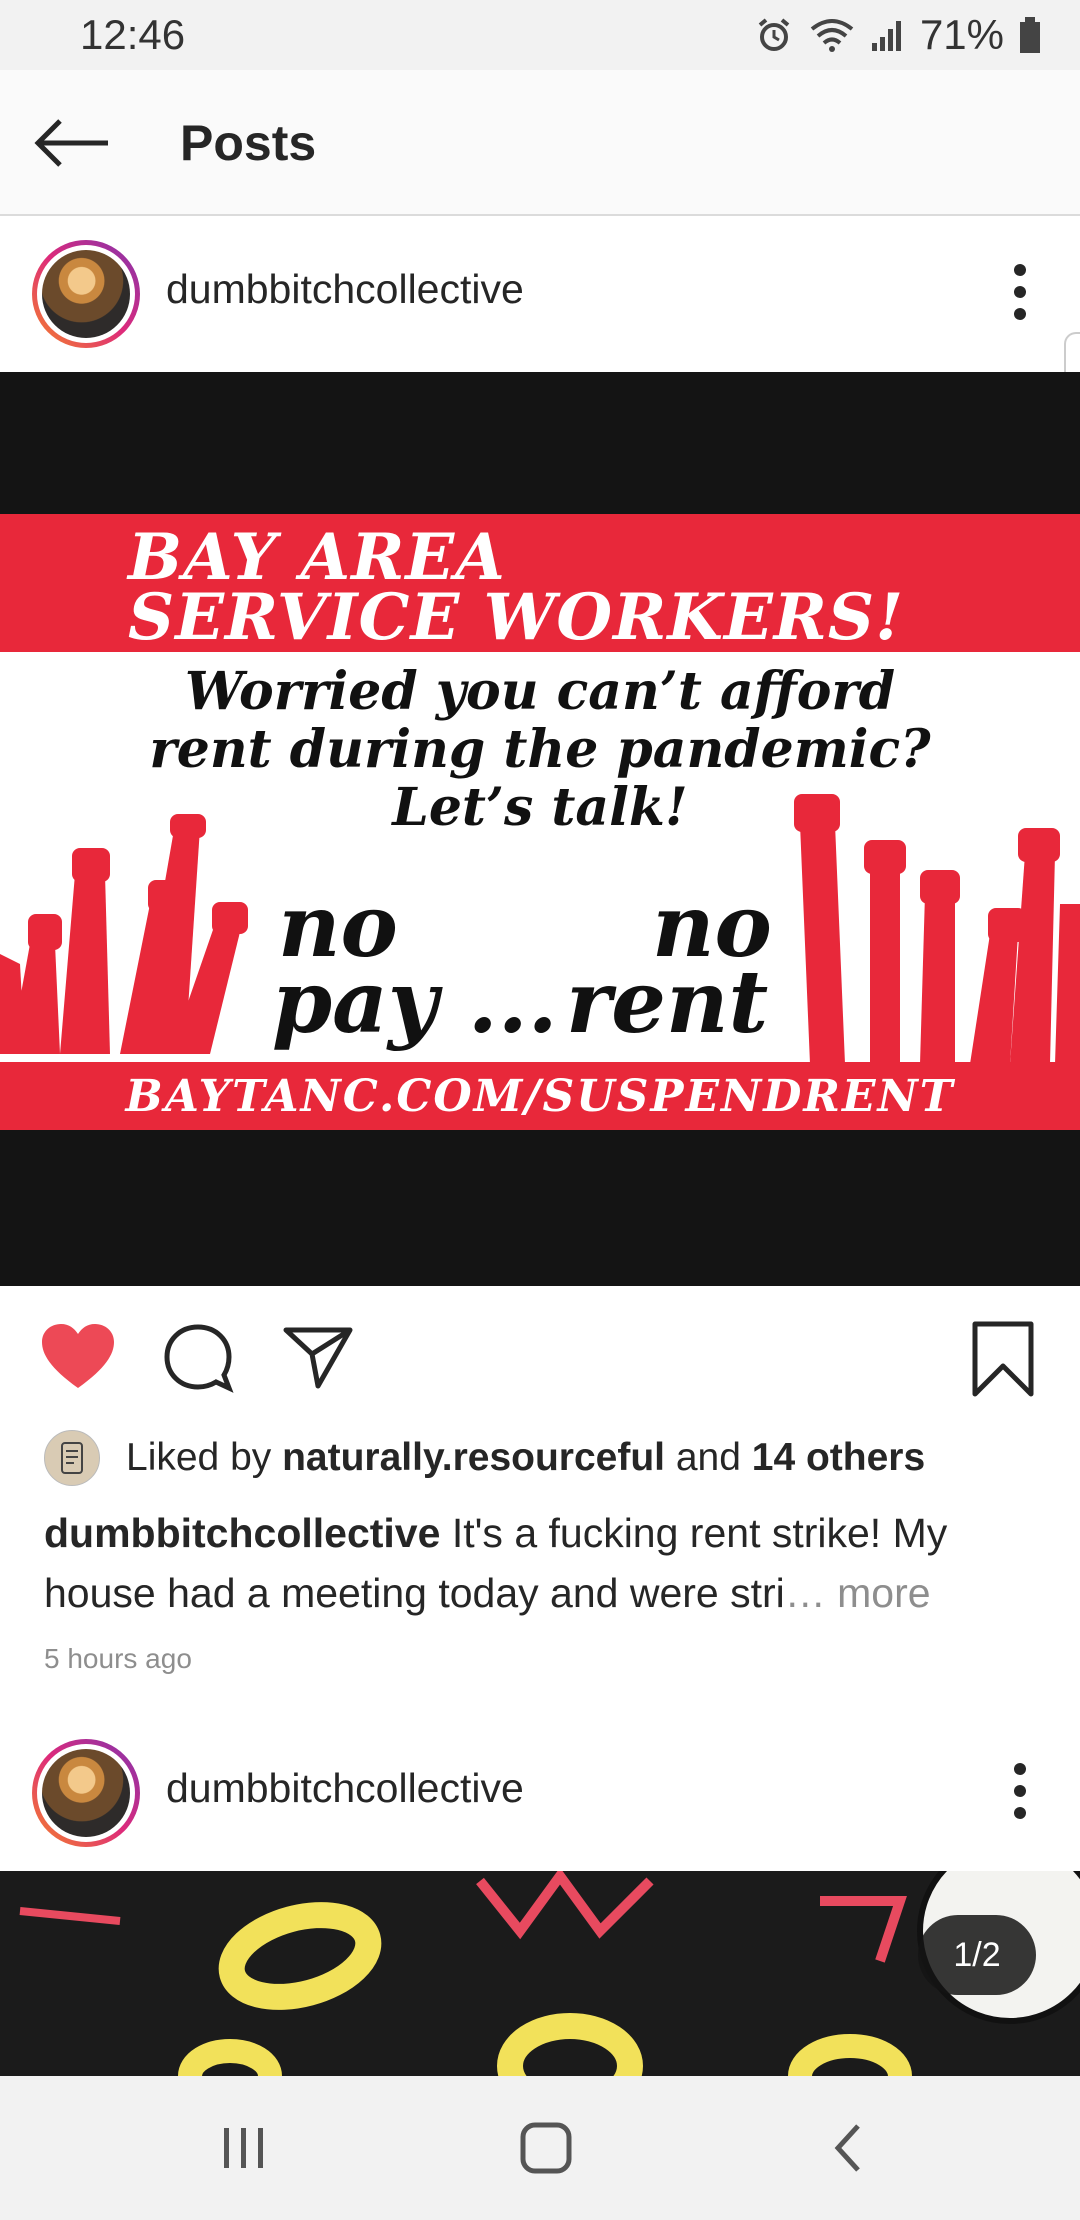 Image resolution: width=1080 pixels, height=2220 pixels. I want to click on liker-avatar-icon, so click(72, 1458).